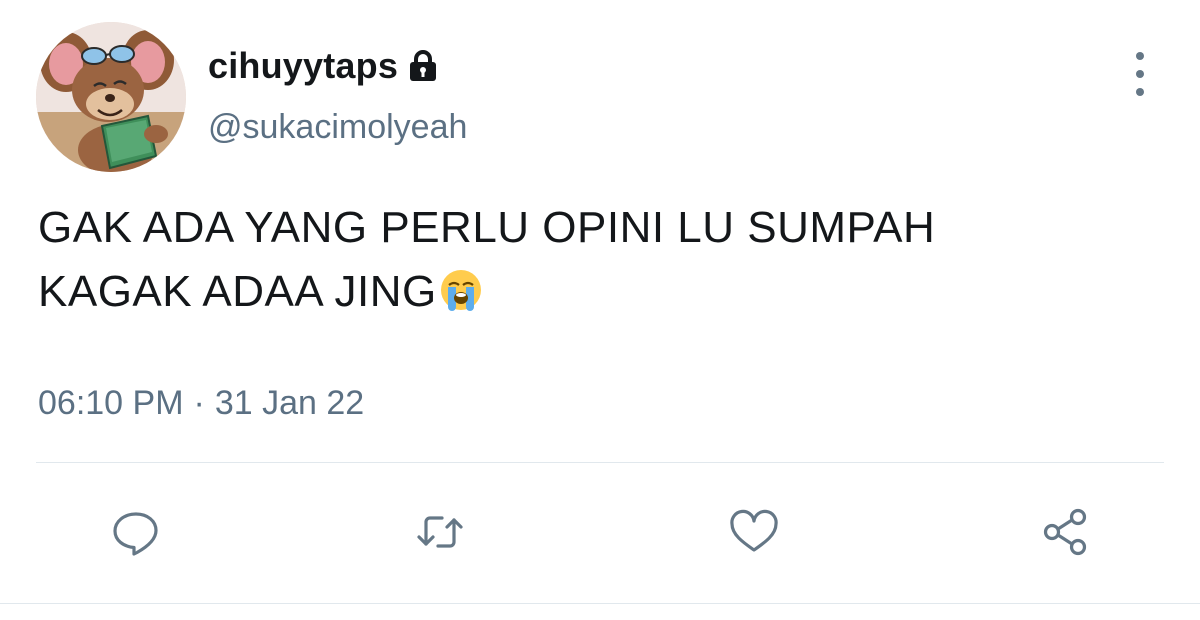  I want to click on heart-icon, so click(754, 530).